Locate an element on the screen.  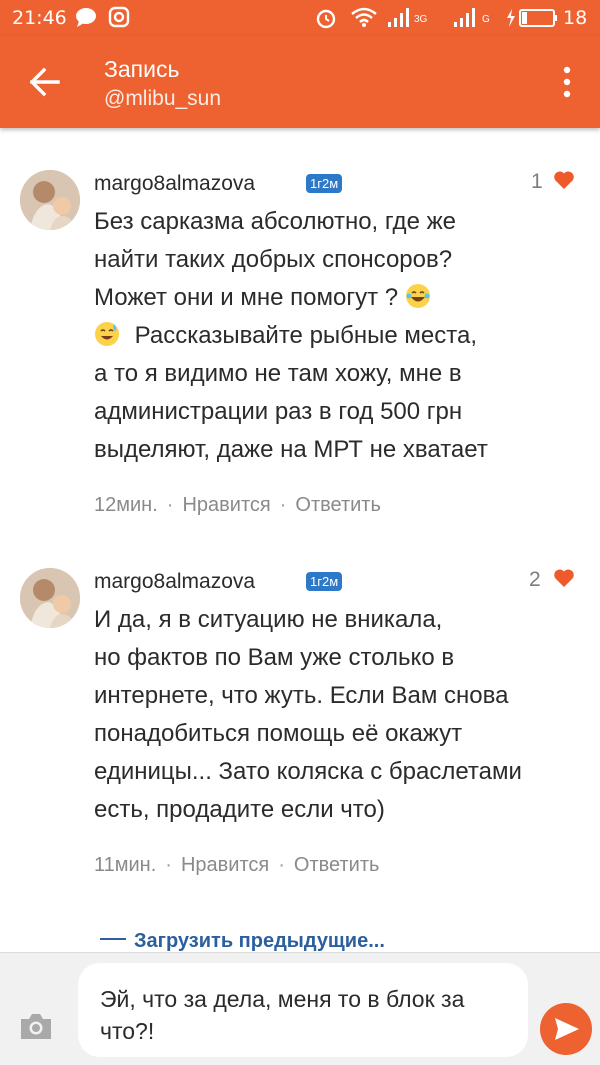
comment-line: выделяют, даже на МРТ не хватает is located at coordinates (291, 449).